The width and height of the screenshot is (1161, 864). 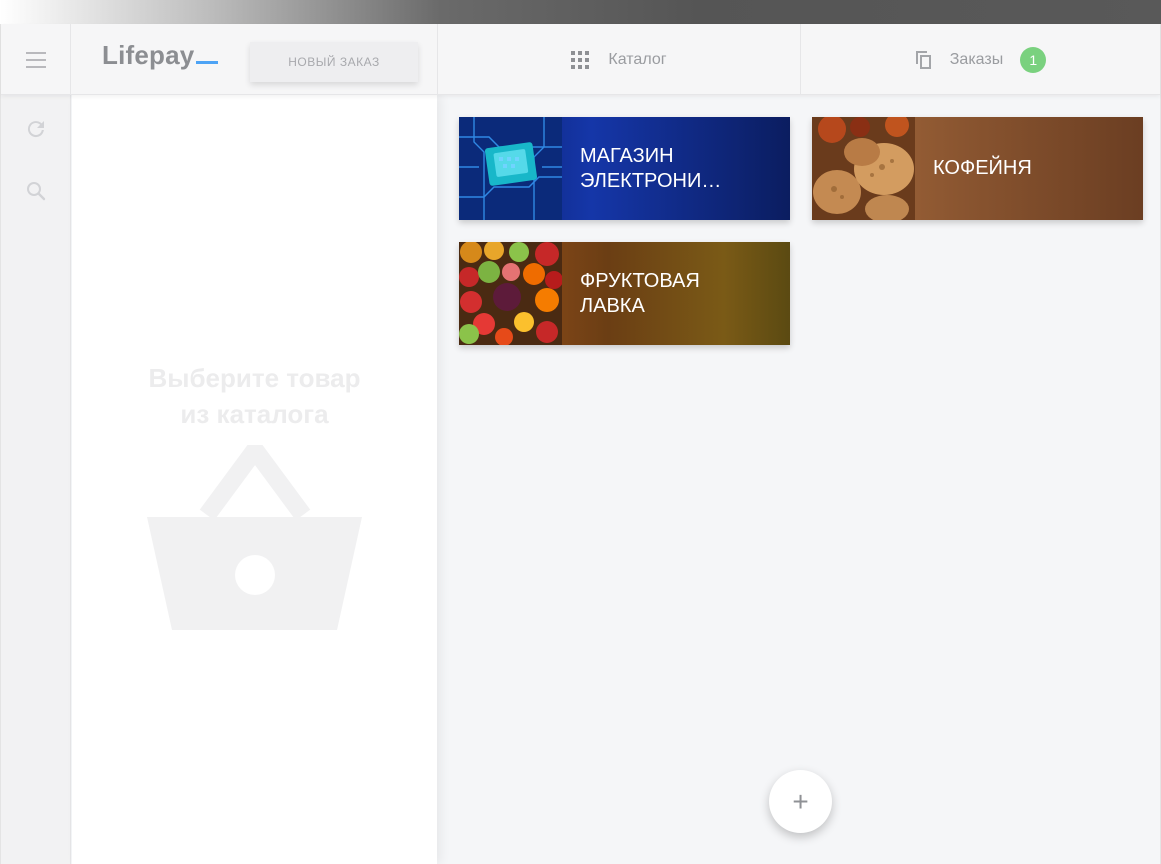 I want to click on card-title-line1: КОФЕЙНЯ, so click(x=982, y=168).